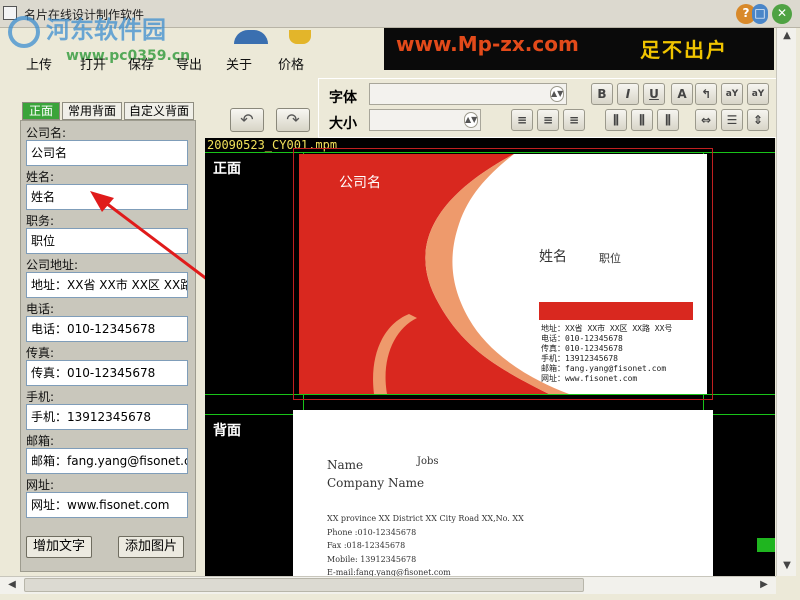 Image resolution: width=800 pixels, height=600 pixels. Describe the element at coordinates (764, 585) in the screenshot. I see `scroll-right-icon: ▶` at that location.